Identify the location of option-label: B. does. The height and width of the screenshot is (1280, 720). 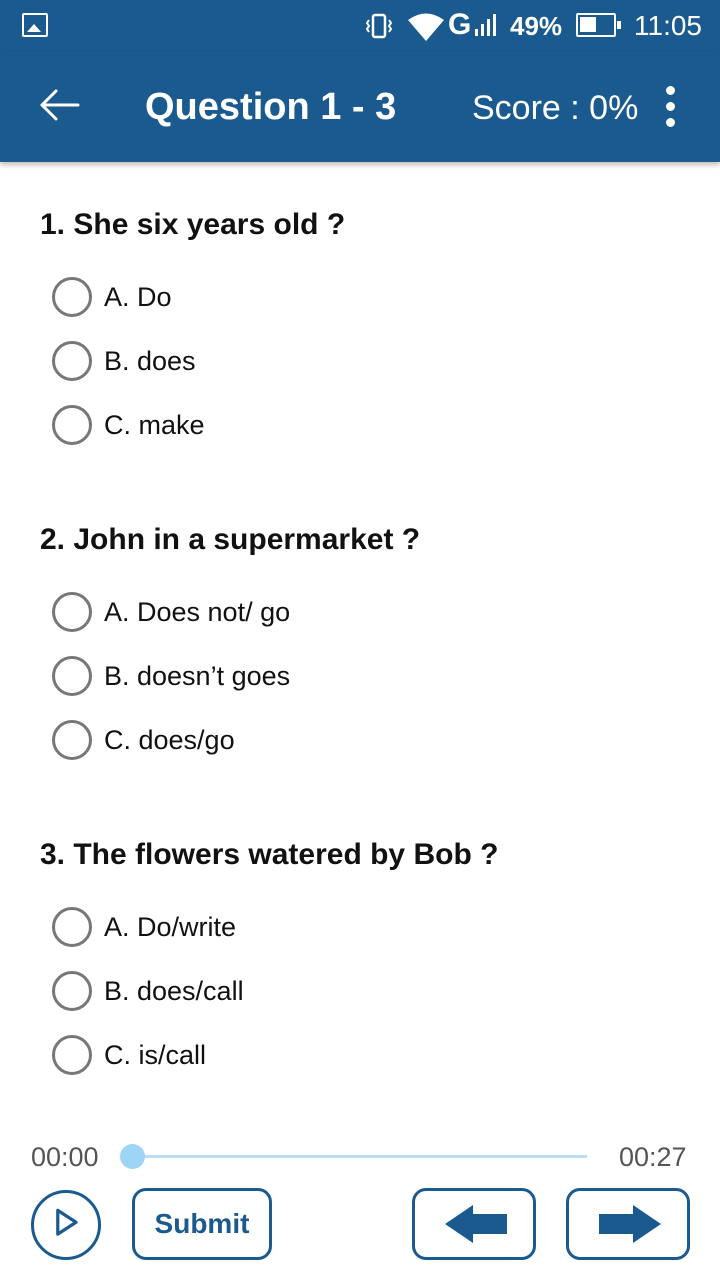
(150, 361).